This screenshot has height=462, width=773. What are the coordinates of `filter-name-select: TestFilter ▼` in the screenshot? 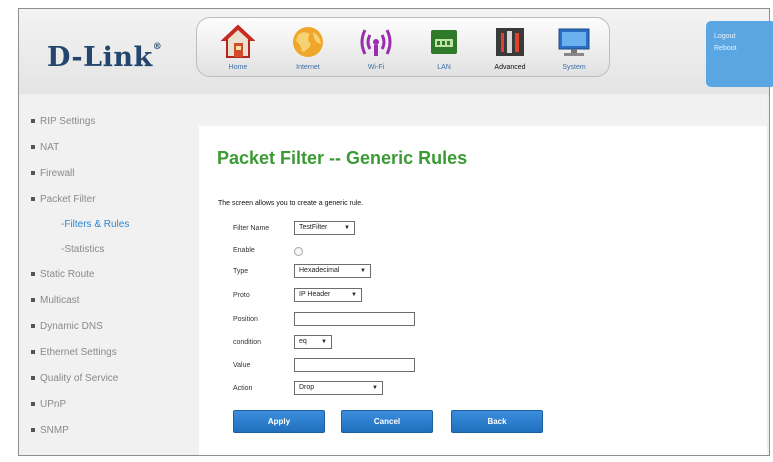 It's located at (324, 228).